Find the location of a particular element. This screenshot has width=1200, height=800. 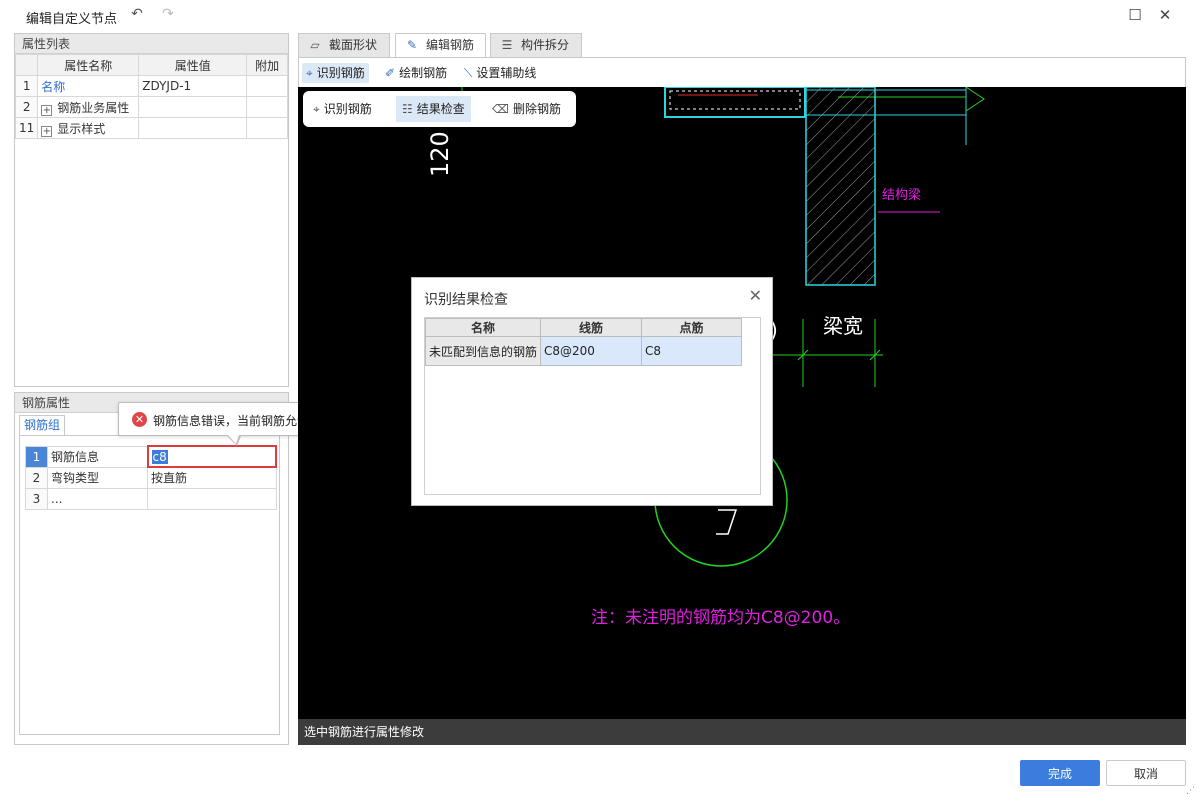

toolbar-auxiliary-line: ⟍ 设置辅助线 is located at coordinates (500, 73).